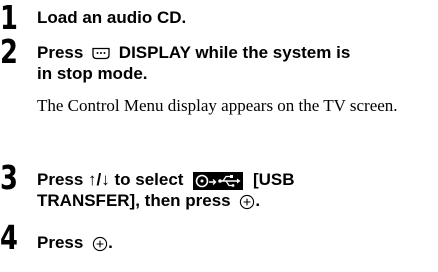 The height and width of the screenshot is (272, 438). Describe the element at coordinates (9, 51) in the screenshot. I see `step-number: 2` at that location.